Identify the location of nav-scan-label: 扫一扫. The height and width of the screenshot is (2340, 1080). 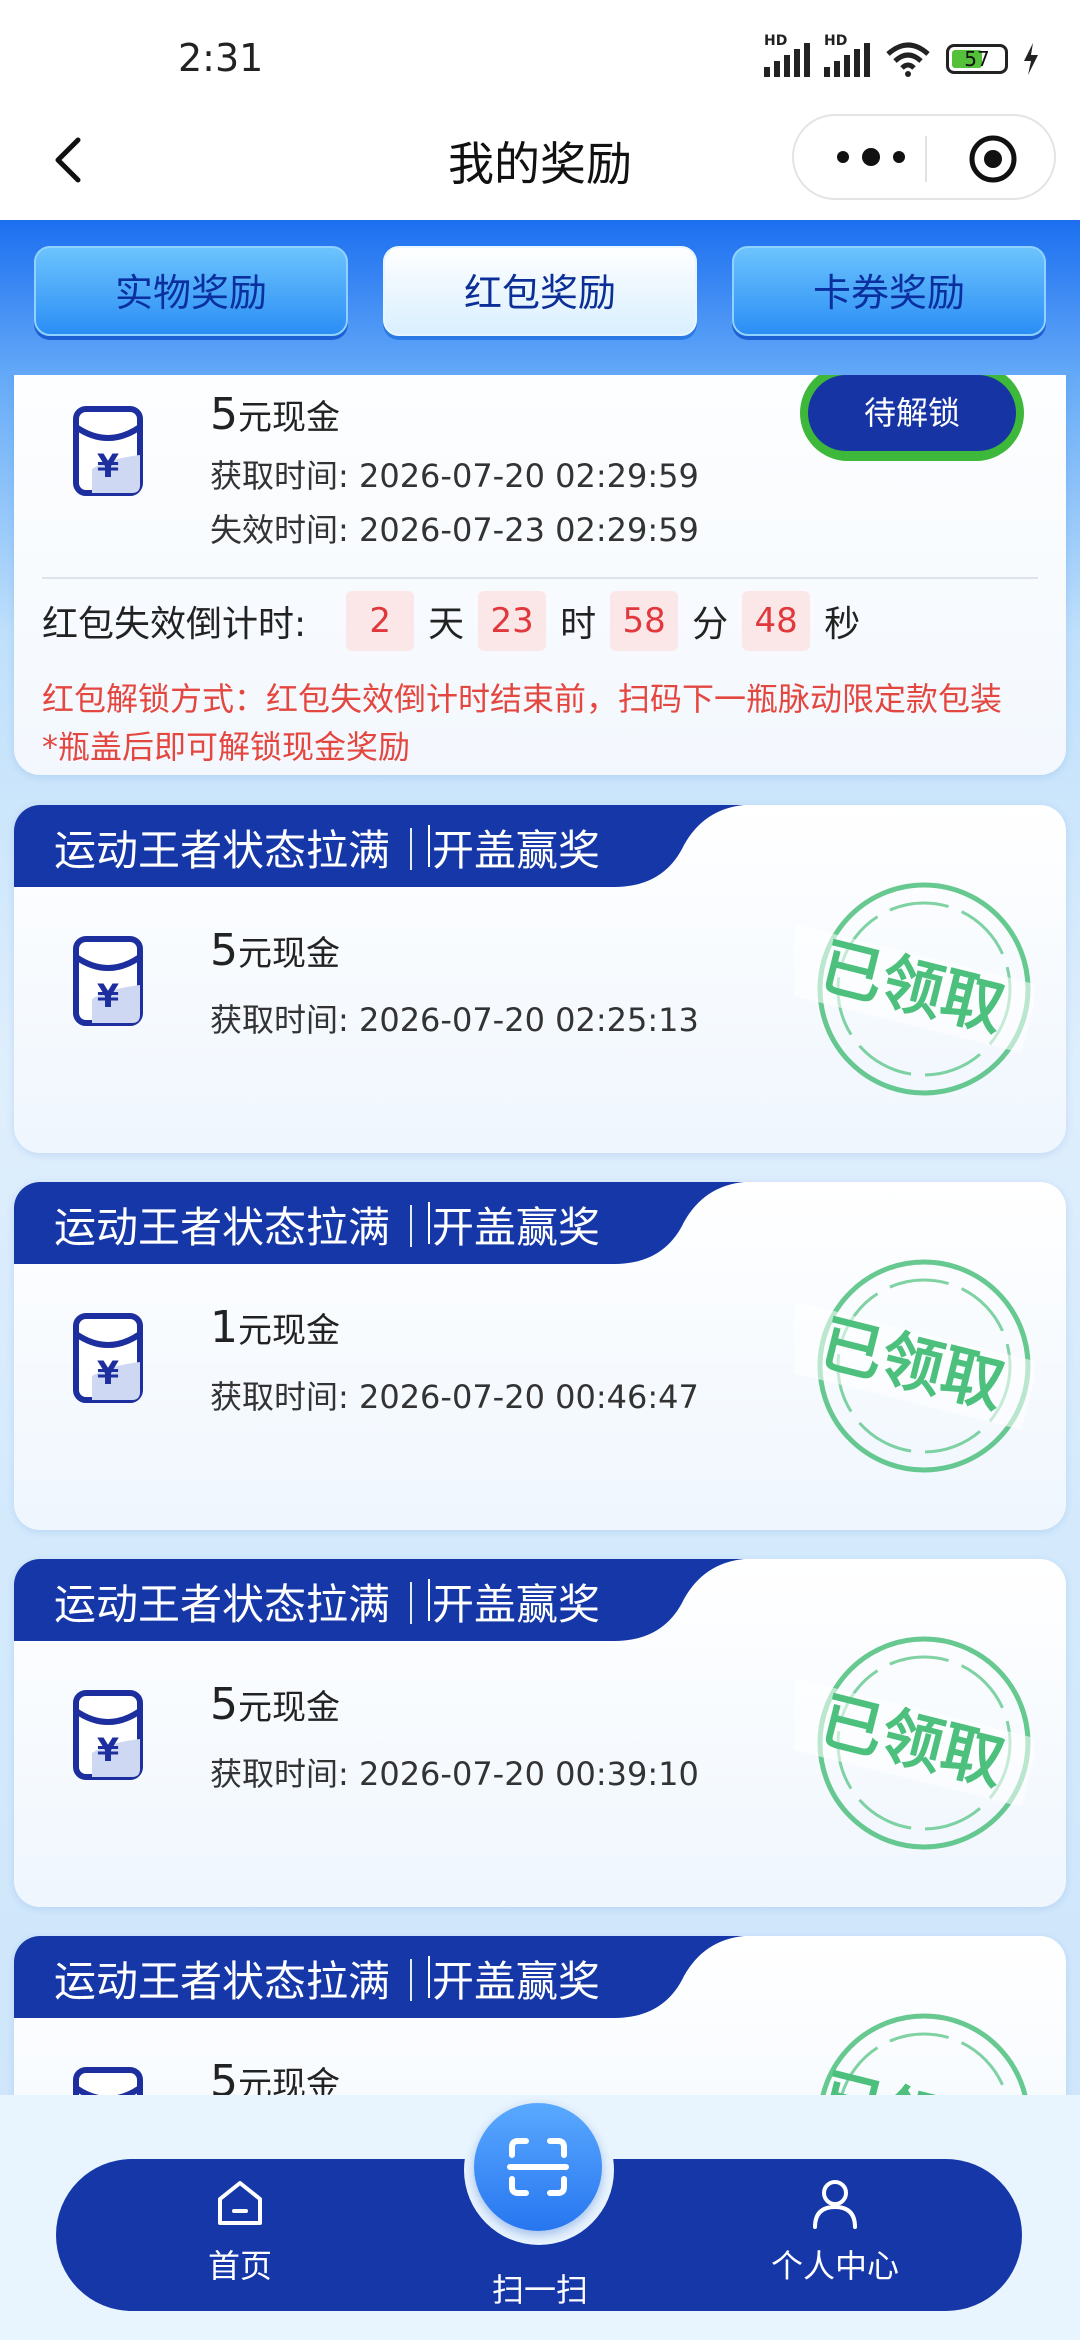
(540, 2288).